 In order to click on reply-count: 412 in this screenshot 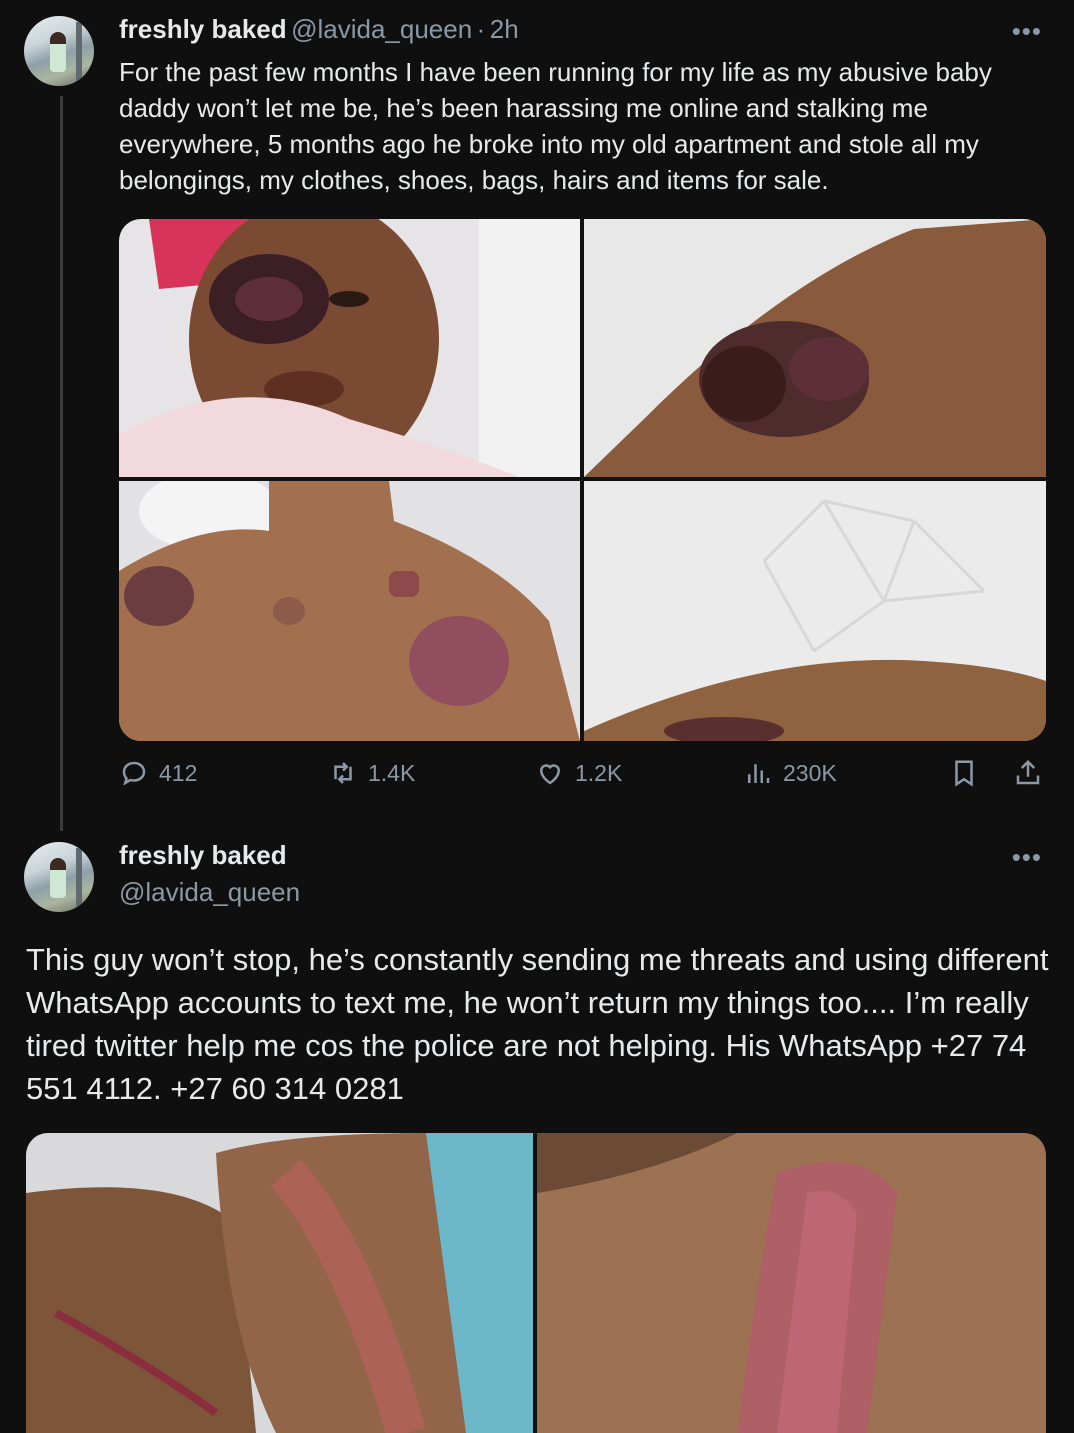, I will do `click(178, 772)`.